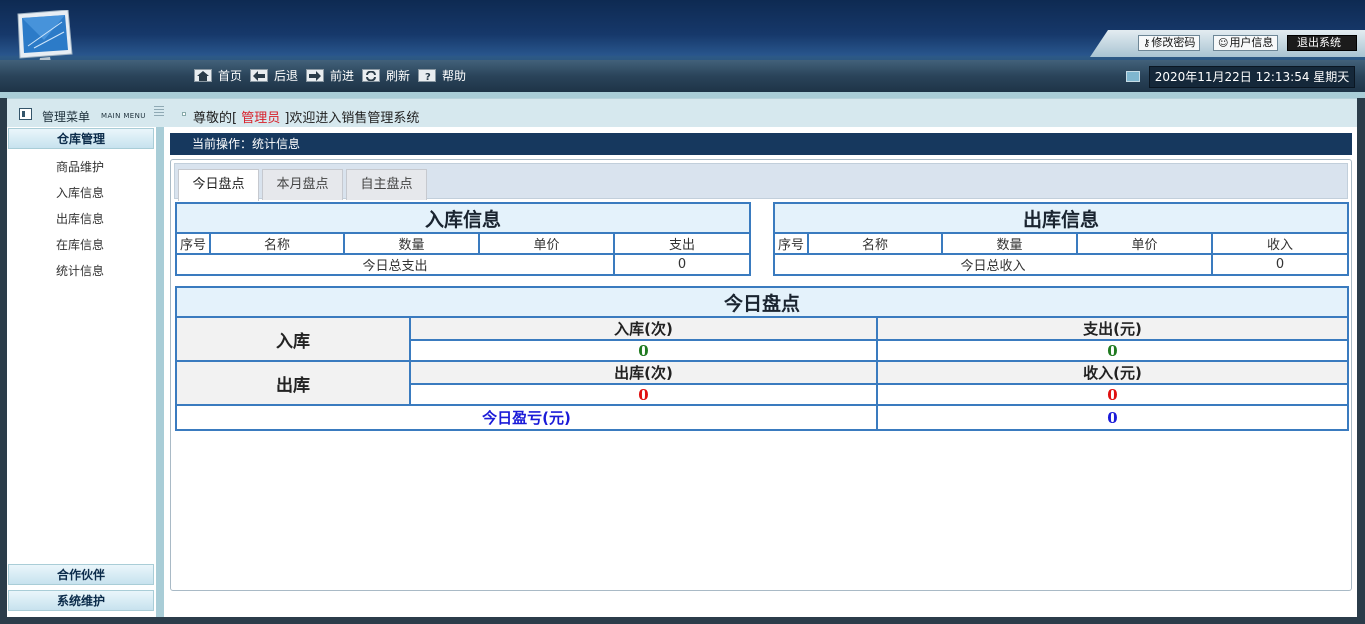 The image size is (1365, 624). What do you see at coordinates (1112, 350) in the screenshot?
I see `expense-value: 0` at bounding box center [1112, 350].